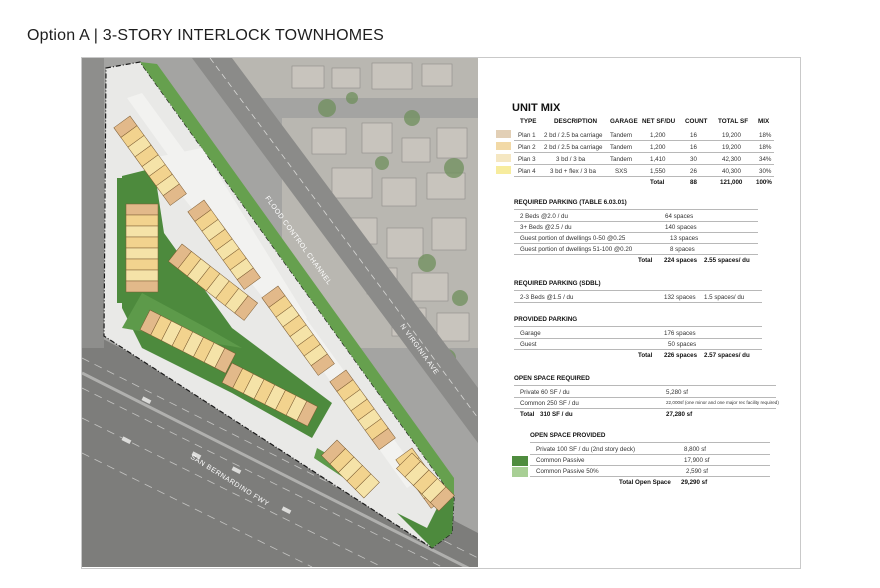  Describe the element at coordinates (679, 414) in the screenshot. I see `os-required-total-value: 27,280 sf` at that location.